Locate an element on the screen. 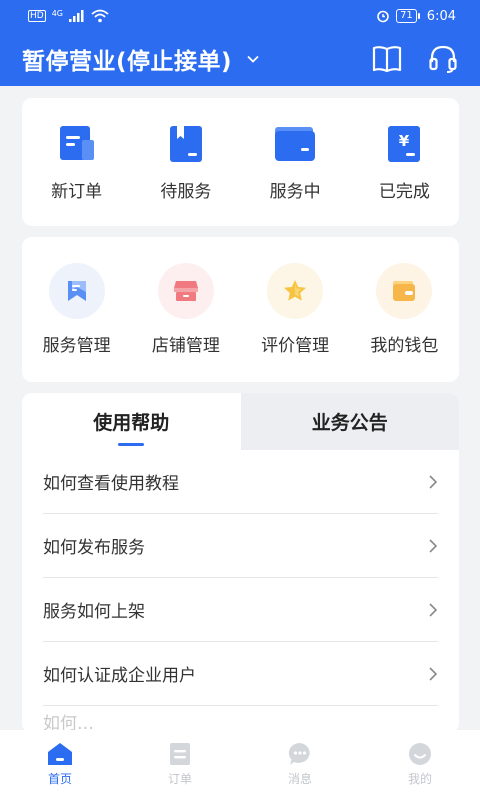 The width and height of the screenshot is (480, 800). tool-review-manage: 评价管理 is located at coordinates (295, 309).